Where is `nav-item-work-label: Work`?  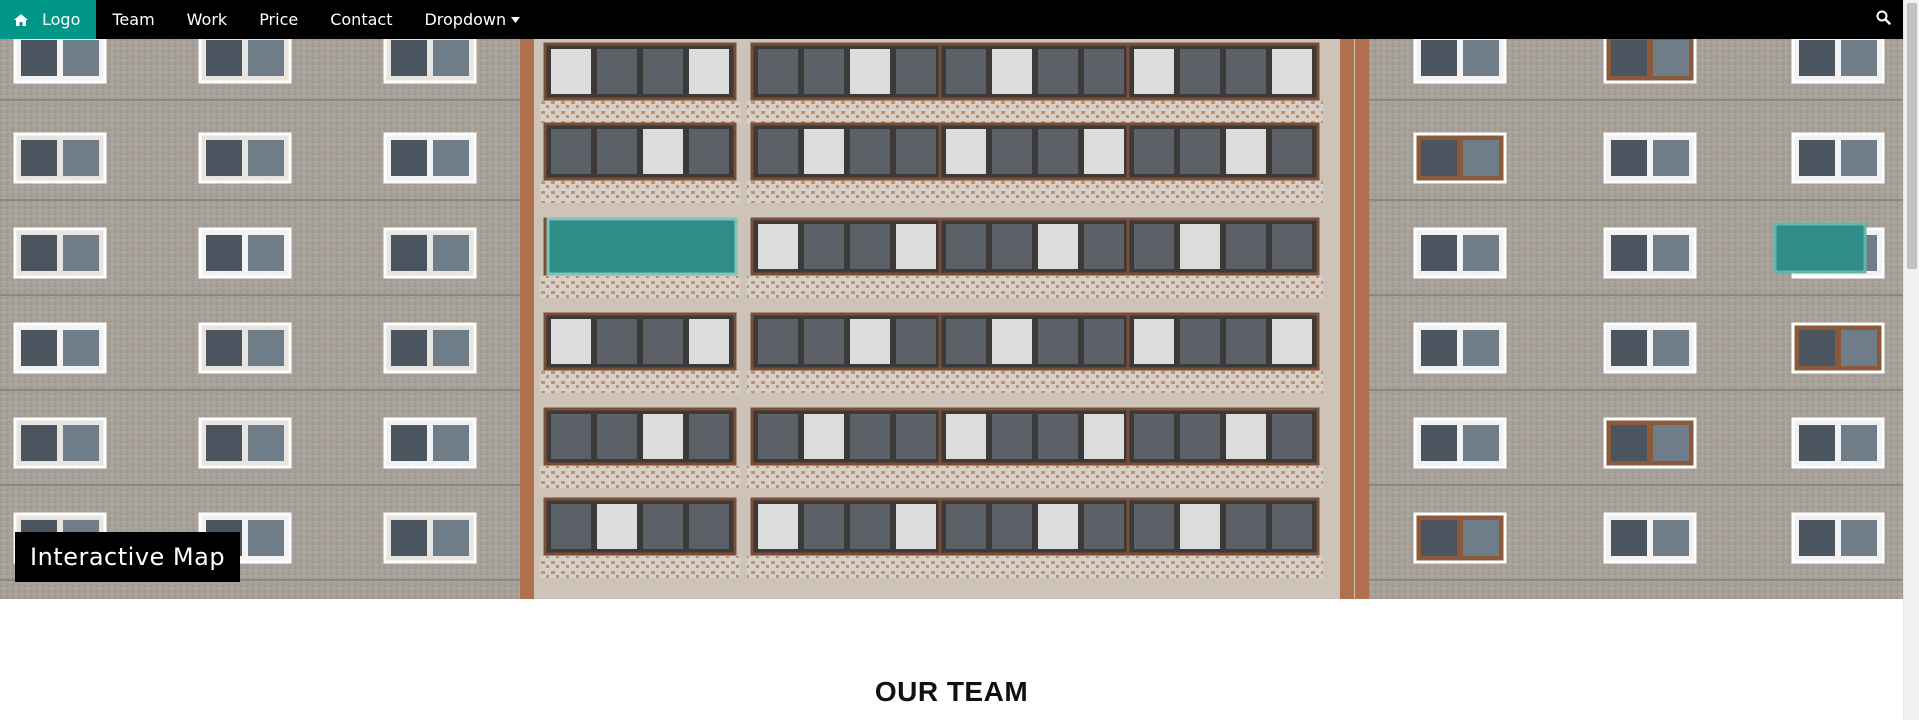 nav-item-work-label: Work is located at coordinates (207, 19).